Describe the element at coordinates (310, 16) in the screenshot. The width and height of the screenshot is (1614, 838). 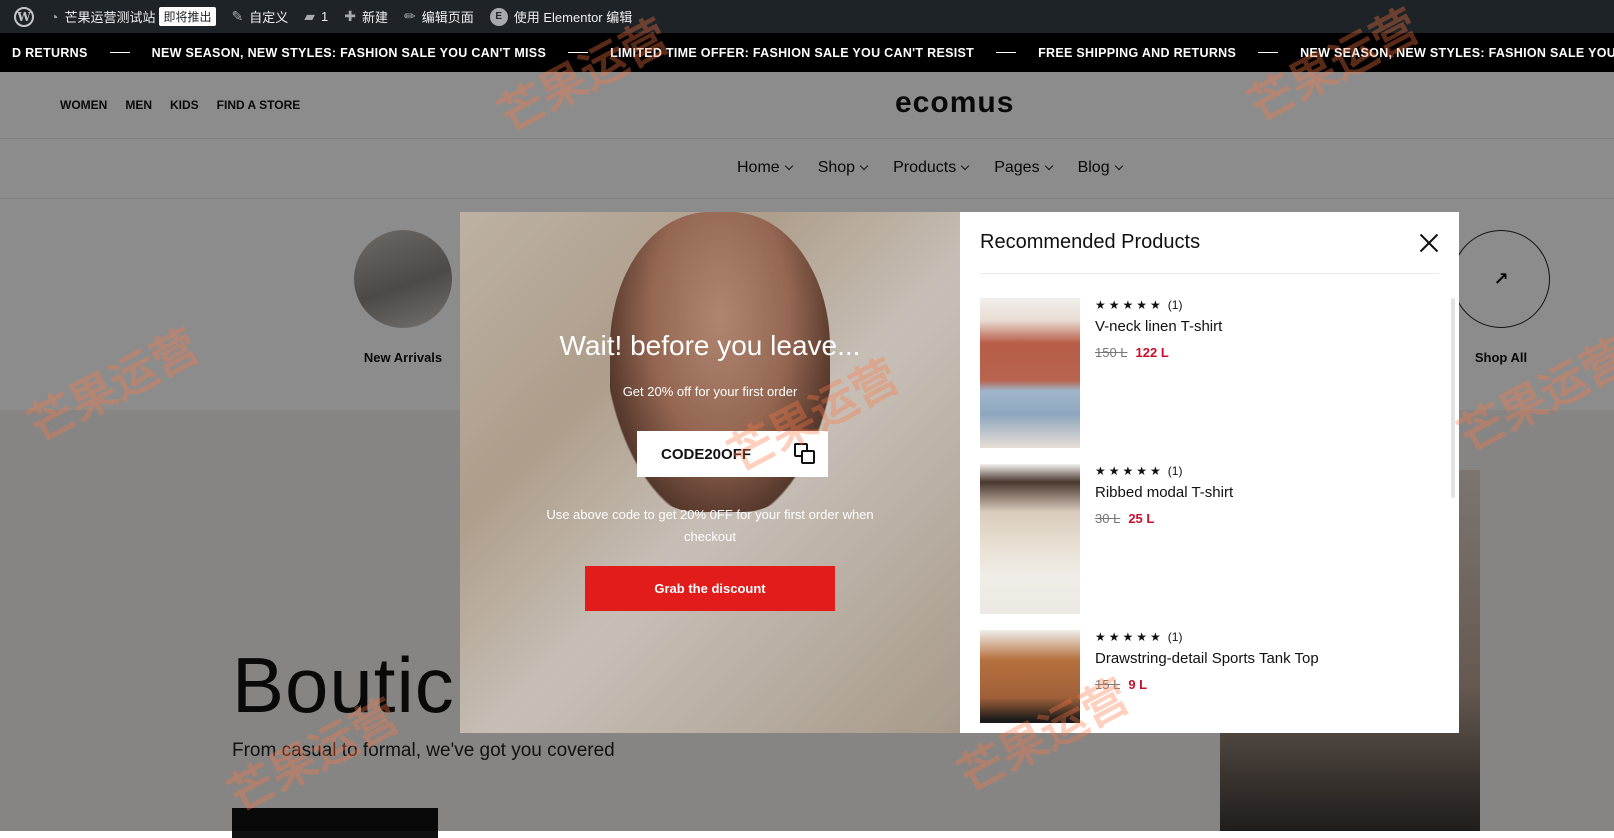
I see `comment-icon: ▰` at that location.